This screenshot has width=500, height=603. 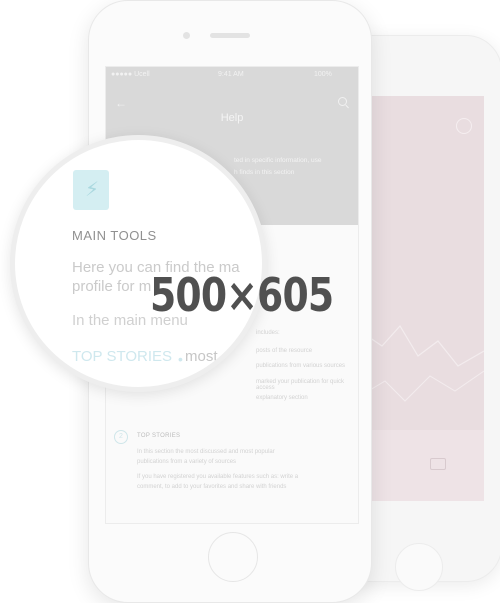 What do you see at coordinates (187, 462) in the screenshot?
I see `section-line: publications from a variety of sources` at bounding box center [187, 462].